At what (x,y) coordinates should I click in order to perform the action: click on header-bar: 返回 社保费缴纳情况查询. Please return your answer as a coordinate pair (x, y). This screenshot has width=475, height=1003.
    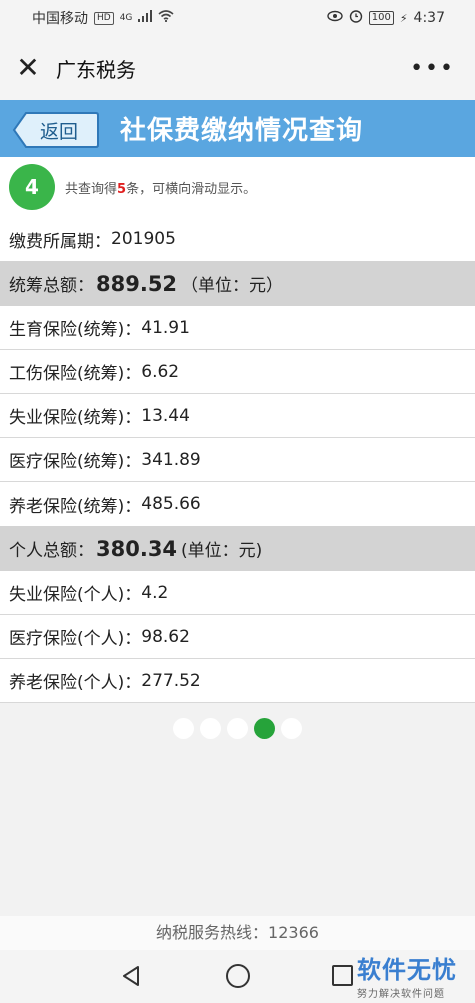
    Looking at the image, I should click on (237, 128).